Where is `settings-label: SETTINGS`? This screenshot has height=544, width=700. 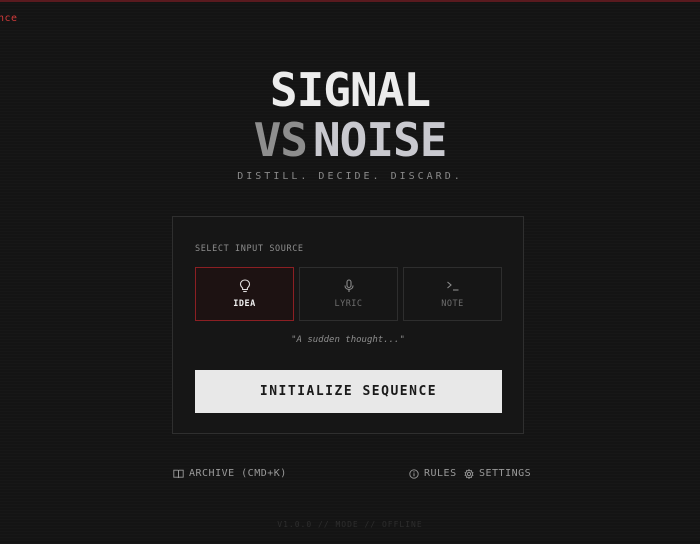 settings-label: SETTINGS is located at coordinates (505, 473).